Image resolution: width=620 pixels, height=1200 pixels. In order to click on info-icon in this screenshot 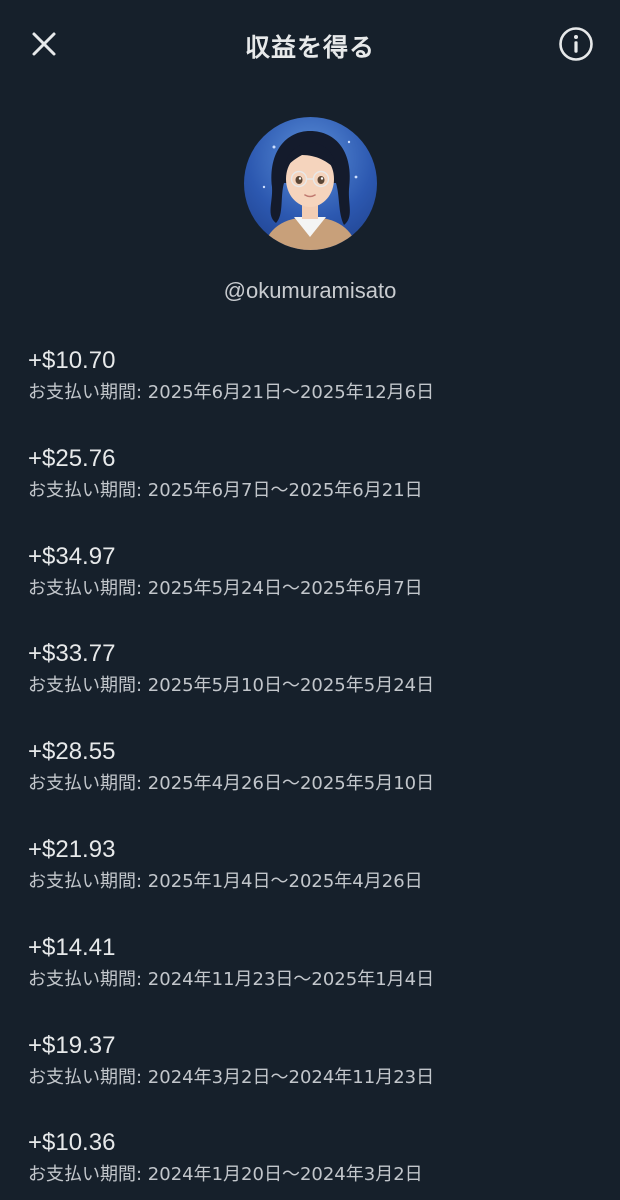, I will do `click(576, 44)`.